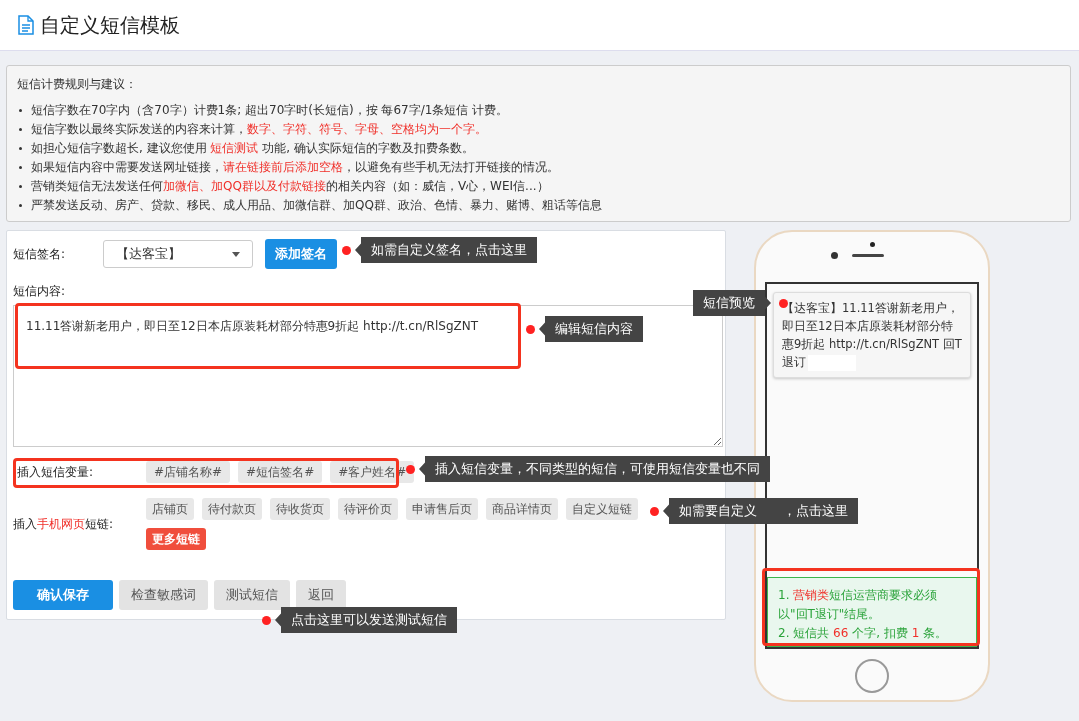 This screenshot has height=721, width=1079. I want to click on rule-item: 如果短信内容中需要发送网址链接，请在链接前后添加空格，以避免有些手机无法打开链接的情况。, so click(538, 167).